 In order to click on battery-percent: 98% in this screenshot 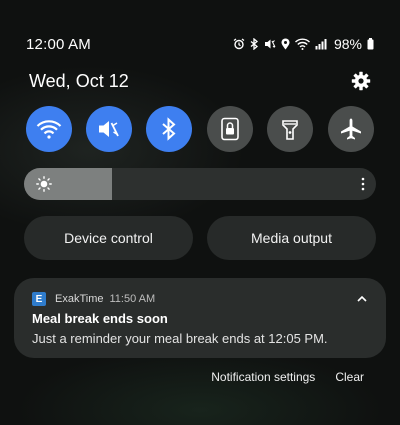, I will do `click(347, 44)`.